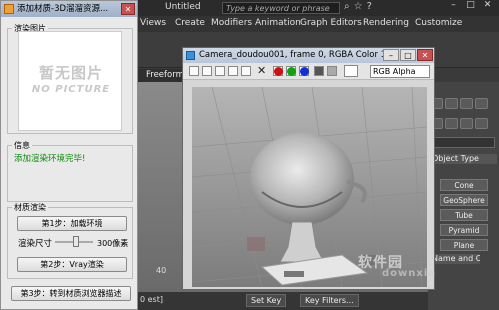 Image resolution: width=499 pixels, height=310 pixels. What do you see at coordinates (161, 270) in the screenshot?
I see `timeline-mark: 40` at bounding box center [161, 270].